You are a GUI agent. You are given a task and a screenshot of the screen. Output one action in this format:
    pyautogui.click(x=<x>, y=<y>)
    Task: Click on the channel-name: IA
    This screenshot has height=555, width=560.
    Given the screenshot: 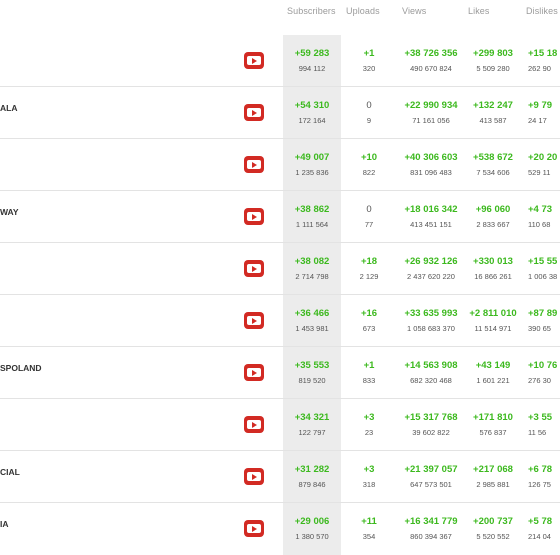 What is the action you would take?
    pyautogui.click(x=4, y=524)
    